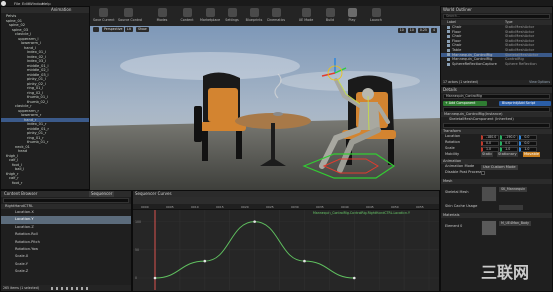 Image resolution: width=553 pixels, height=292 pixels. What do you see at coordinates (320, 206) in the screenshot?
I see `ruler-frame: 0035` at bounding box center [320, 206].